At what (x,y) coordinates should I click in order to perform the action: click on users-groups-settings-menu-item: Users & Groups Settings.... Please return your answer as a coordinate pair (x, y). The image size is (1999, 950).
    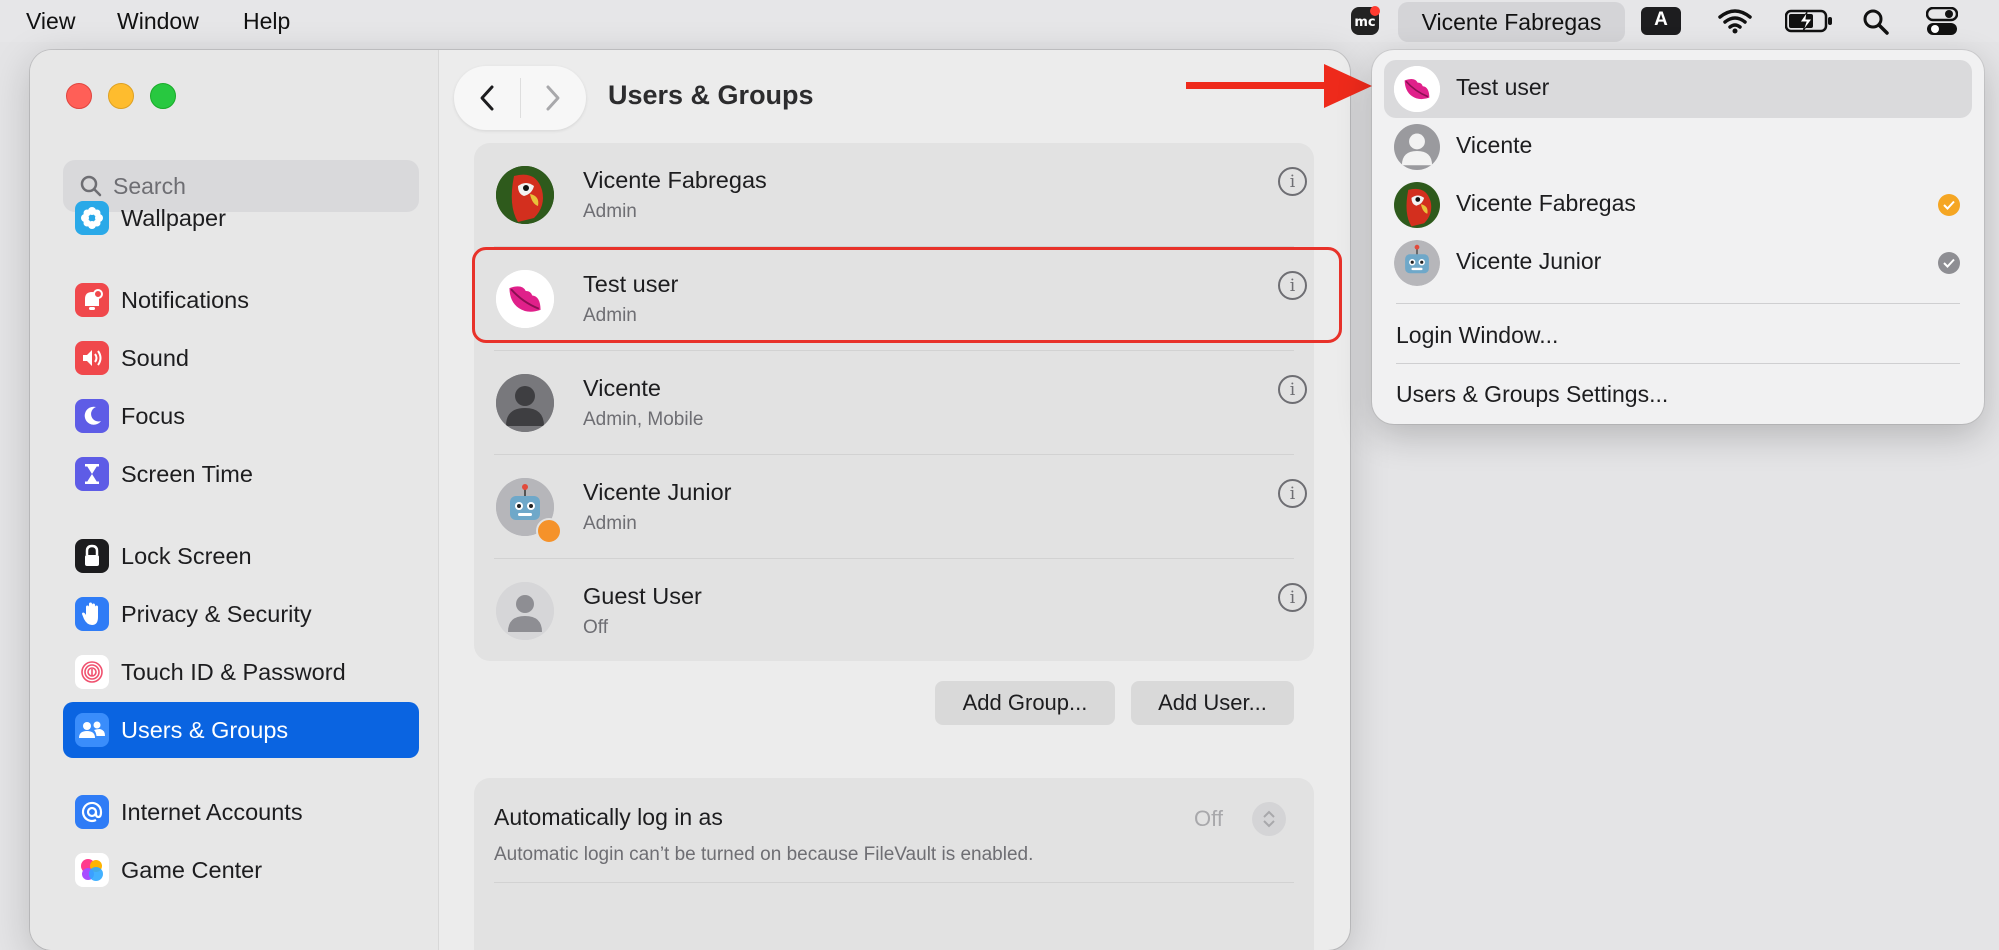
    Looking at the image, I should click on (1532, 394).